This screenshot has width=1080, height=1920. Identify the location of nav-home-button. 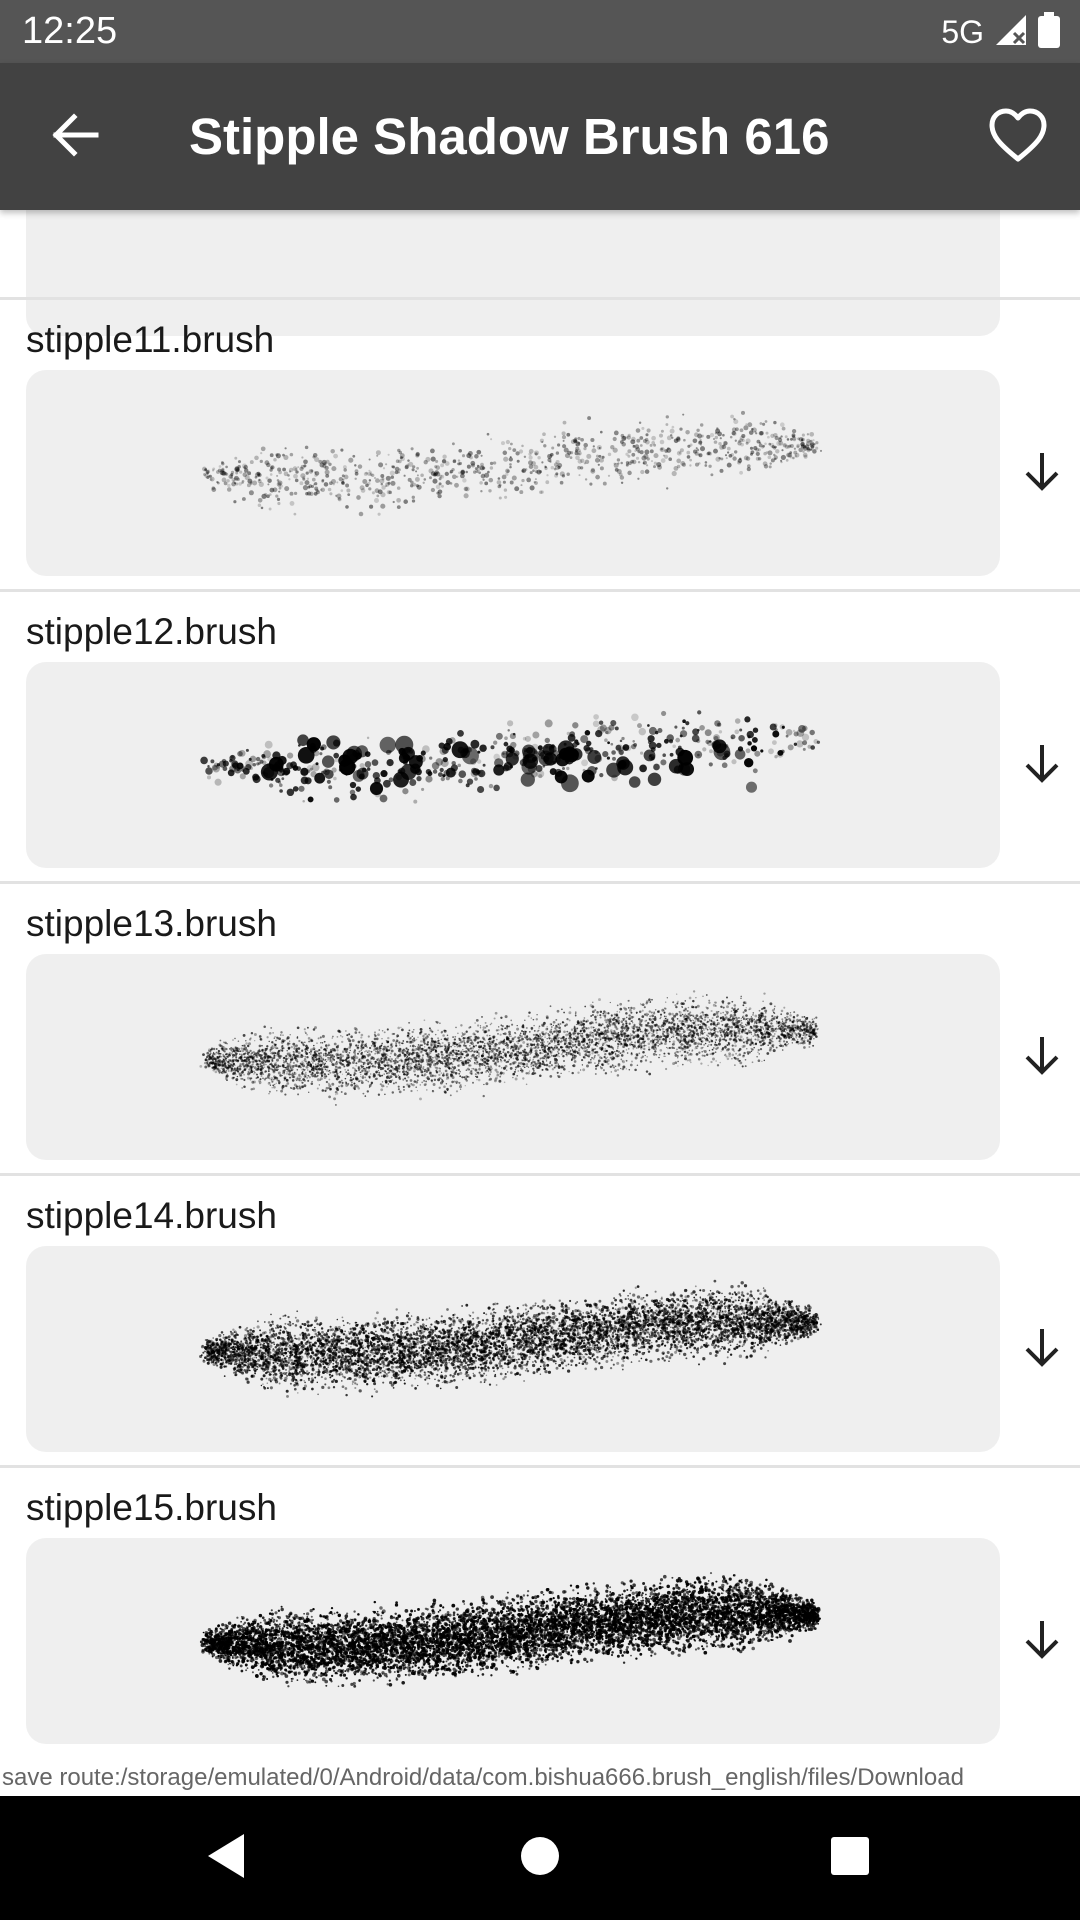
(540, 1858).